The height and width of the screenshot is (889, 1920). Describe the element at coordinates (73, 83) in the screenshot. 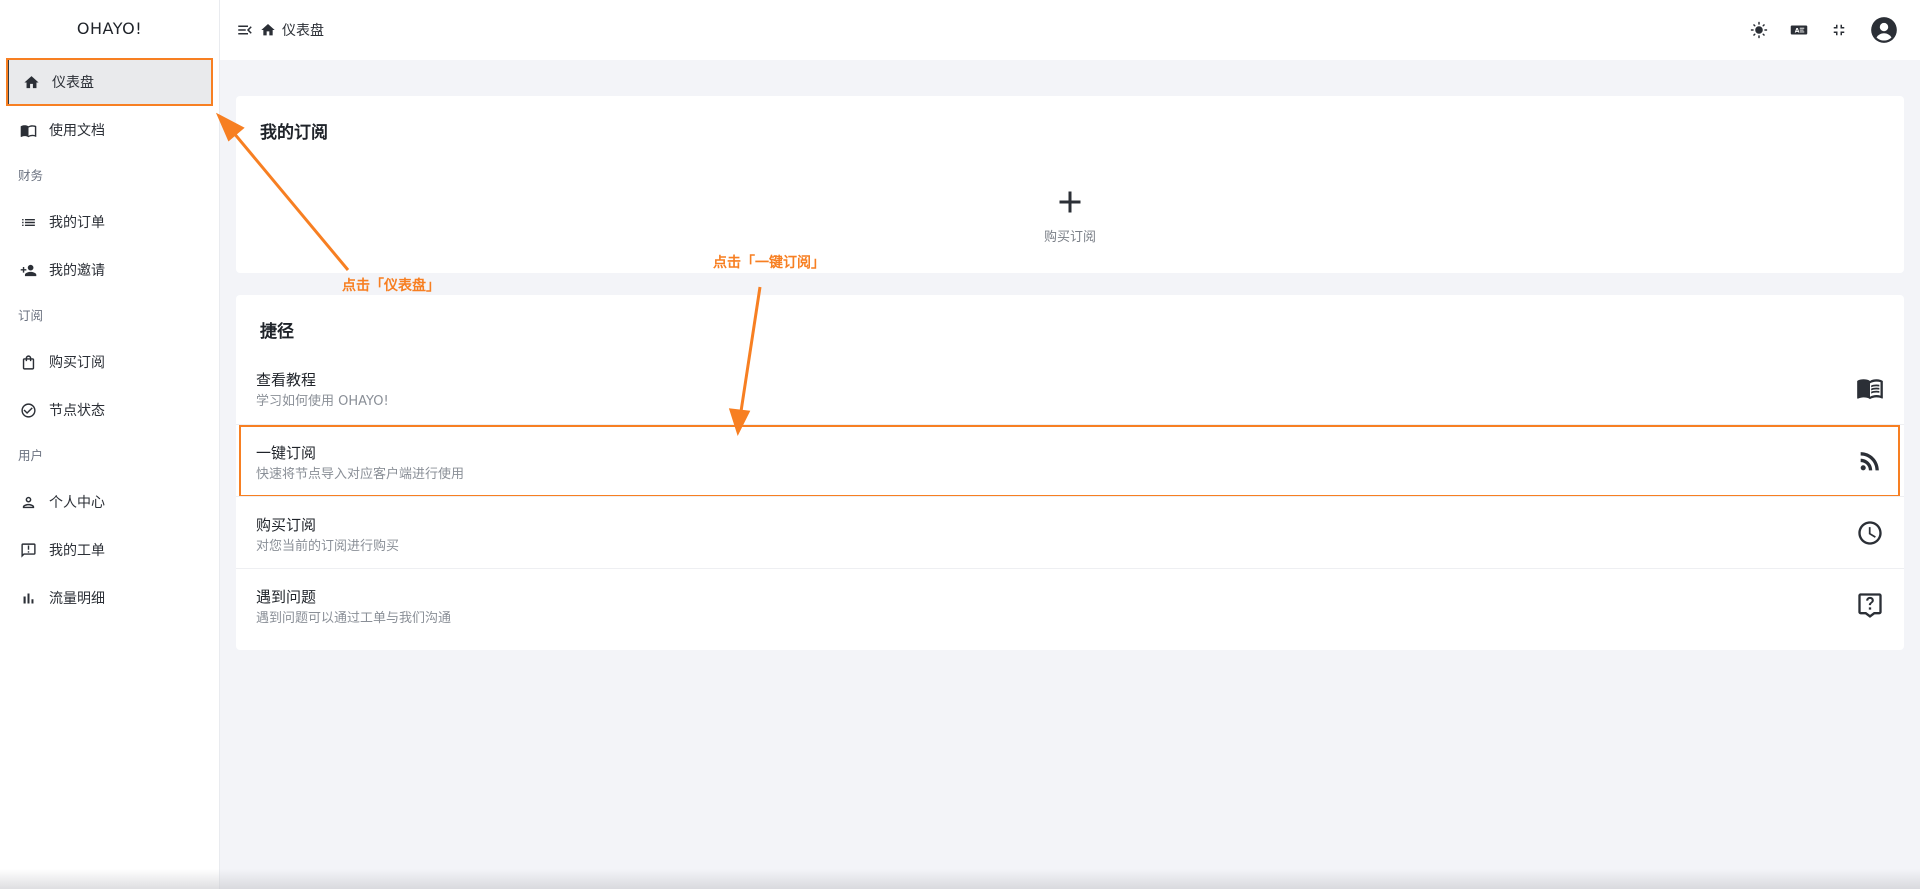

I see `sidebar-item-label: 仪表盘` at that location.